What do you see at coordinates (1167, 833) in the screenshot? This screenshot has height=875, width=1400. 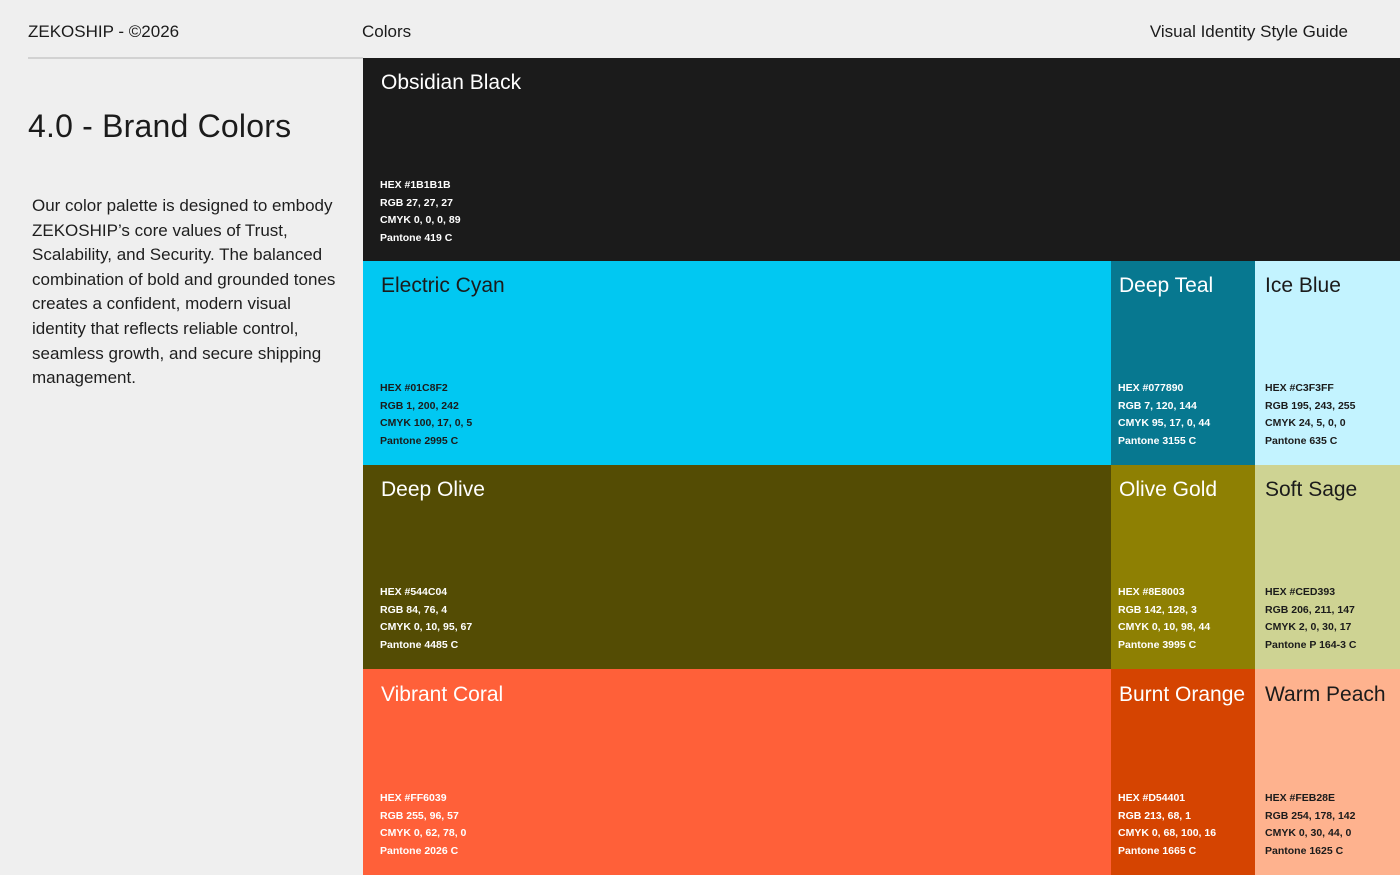 I see `cmyk-value: CMYK 0, 68, 100, 16` at bounding box center [1167, 833].